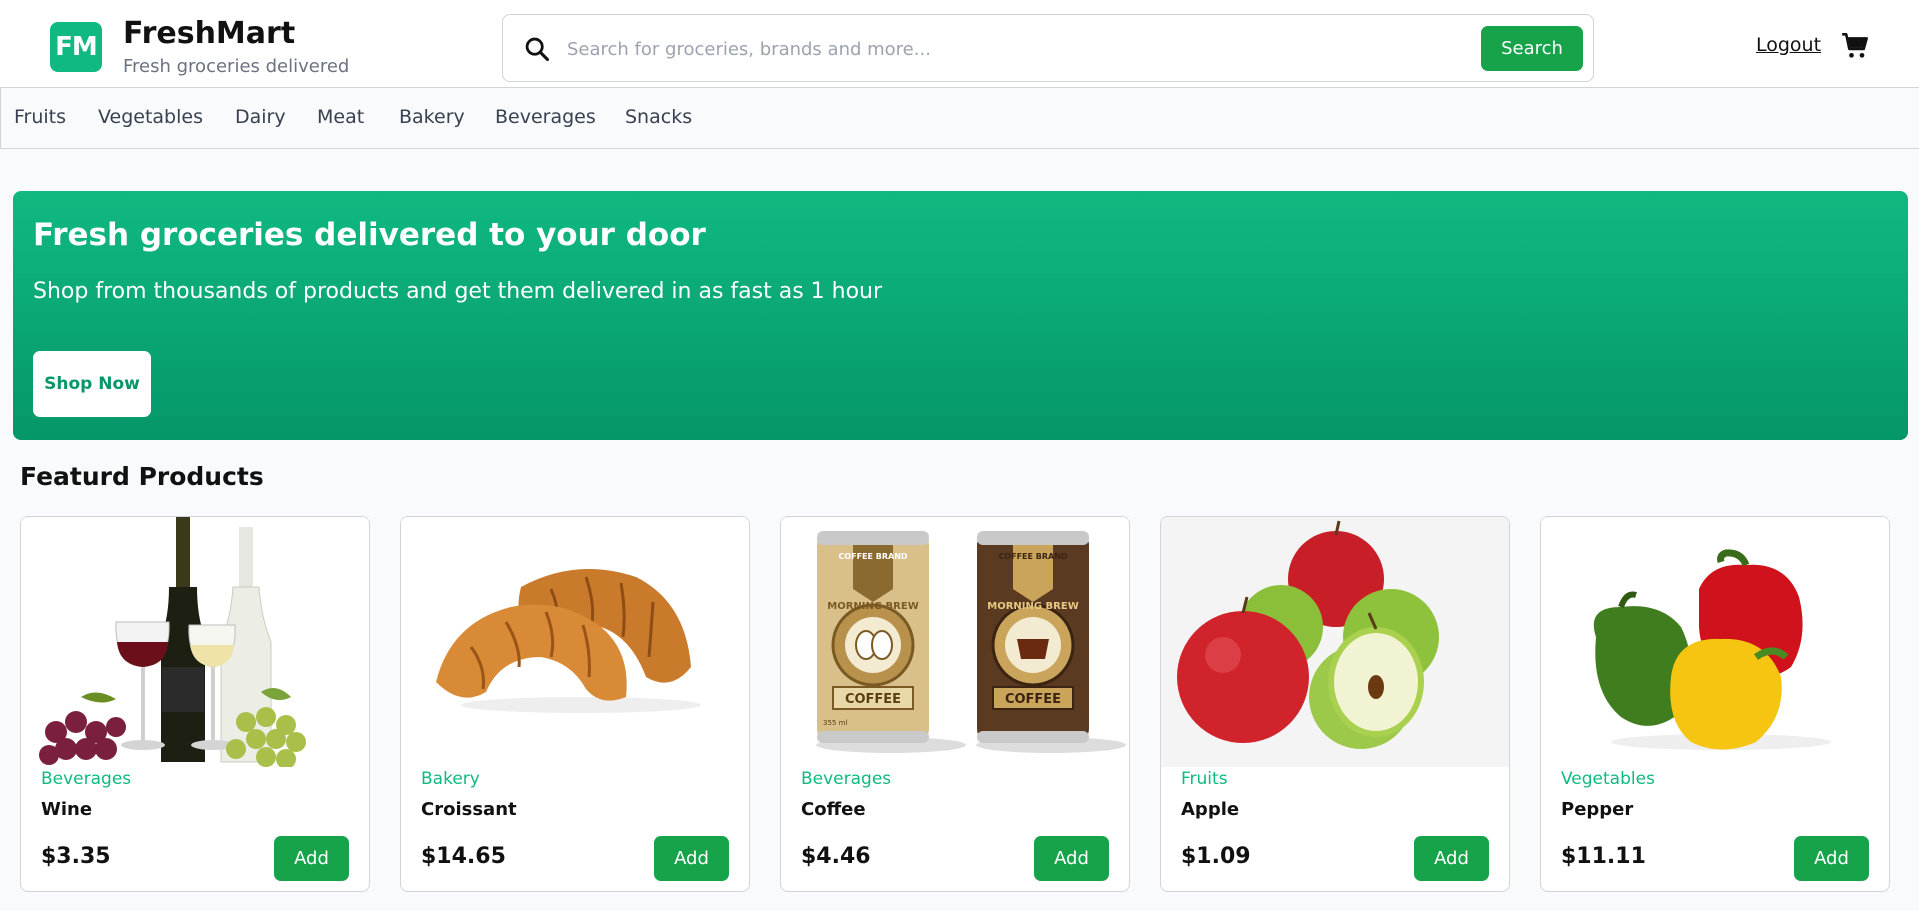 This screenshot has width=1919, height=911. I want to click on product-card: Fruits Apple $1.09 Add, so click(1335, 704).